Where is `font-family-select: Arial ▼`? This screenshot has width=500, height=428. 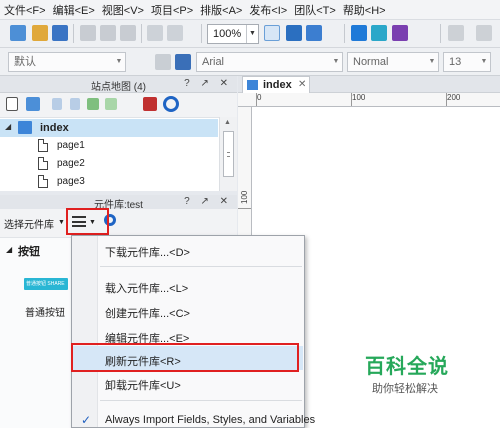 font-family-select: Arial ▼ is located at coordinates (269, 62).